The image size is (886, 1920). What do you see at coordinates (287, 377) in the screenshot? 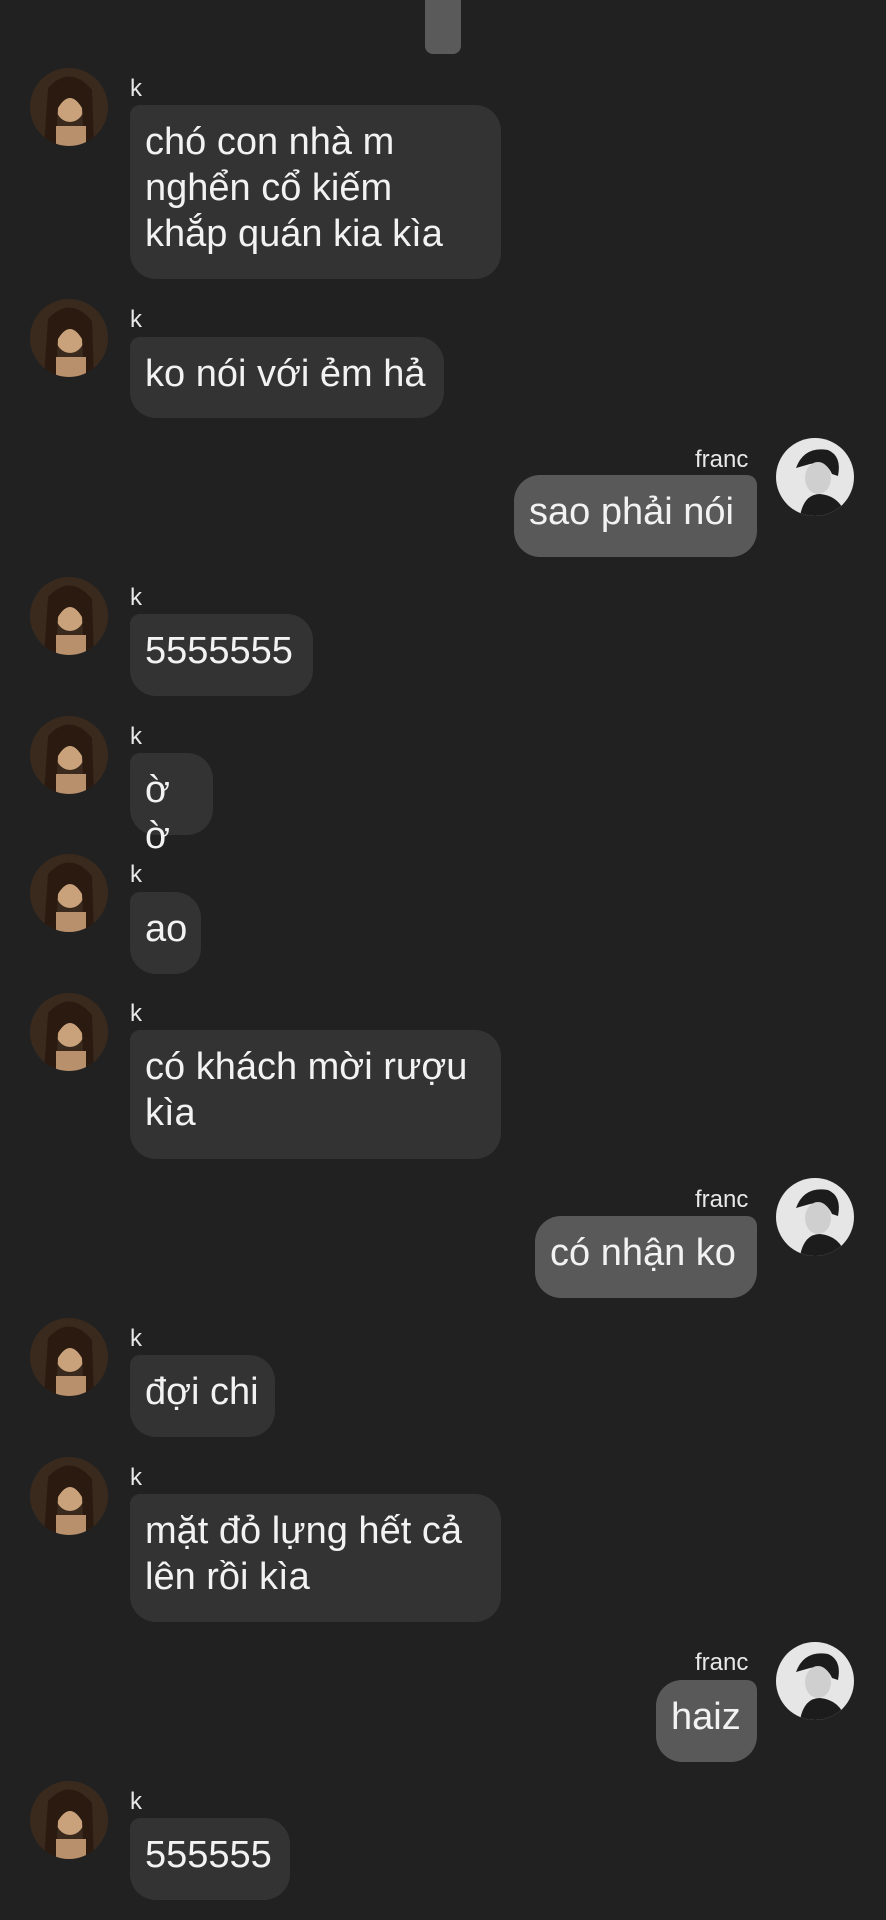
I see `message-bubble: ko nói với ẻm hả` at bounding box center [287, 377].